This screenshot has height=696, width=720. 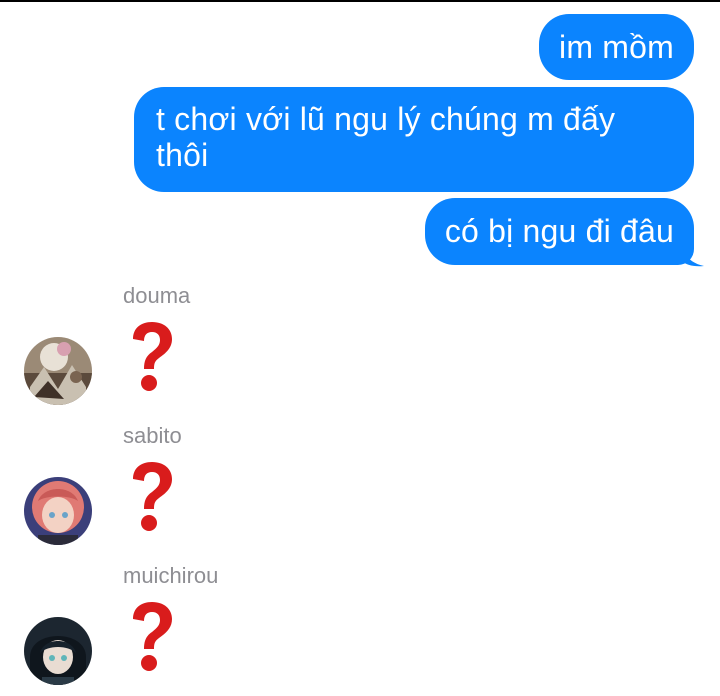 What do you see at coordinates (414, 139) in the screenshot?
I see `outgoing-message: t chơi với lũ ngu lý chúng m đấy thôi` at bounding box center [414, 139].